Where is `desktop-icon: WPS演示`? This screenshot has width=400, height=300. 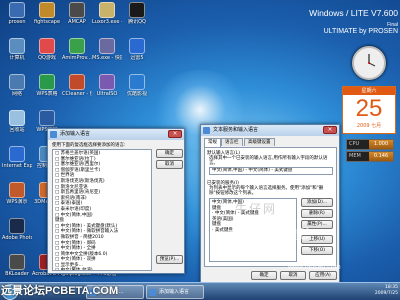 desktop-icon: WPS演示 is located at coordinates (17, 199).